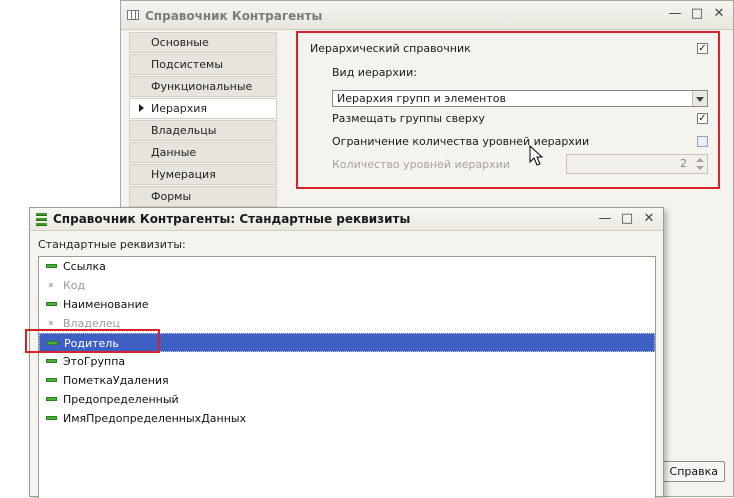 The image size is (734, 498). I want to click on list-item: ПометкаУдаления, so click(347, 380).